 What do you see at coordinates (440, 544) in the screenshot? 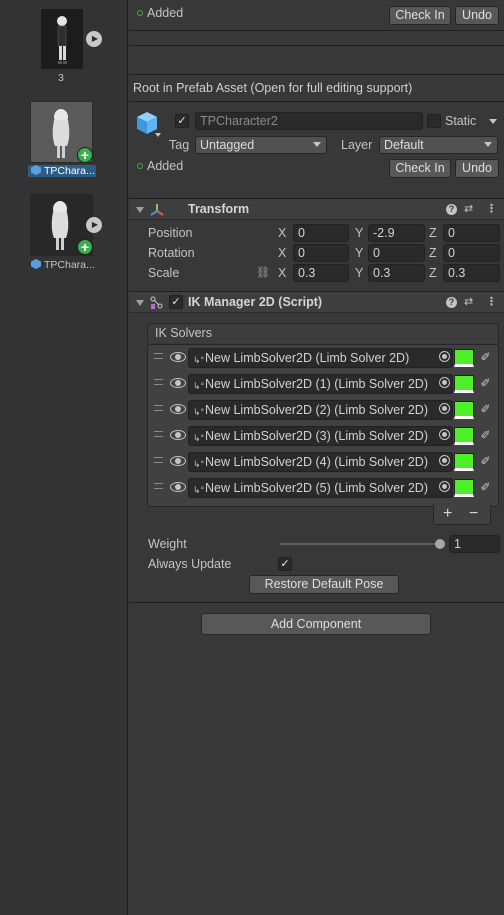
I see `weight-slider-thumb` at bounding box center [440, 544].